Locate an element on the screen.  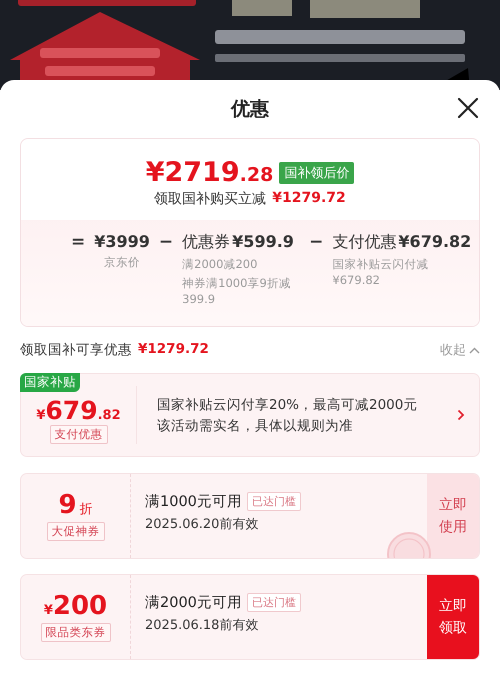
subsidy-tag: 支付优惠 is located at coordinates (79, 434).